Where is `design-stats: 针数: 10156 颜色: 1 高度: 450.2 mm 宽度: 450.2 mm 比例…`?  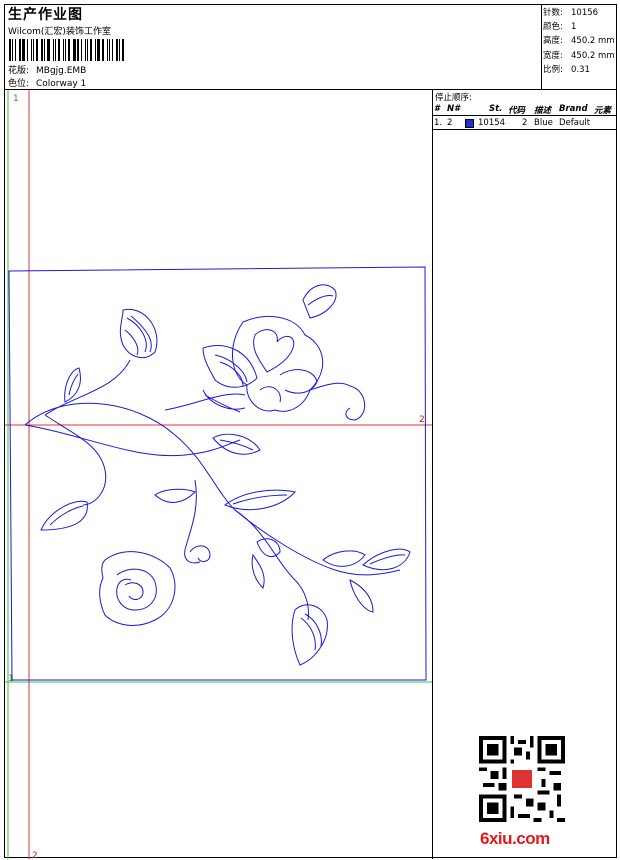
design-stats: 针数: 10156 颜色: 1 高度: 450.2 mm 宽度: 450.2 mm 比例… is located at coordinates (579, 41).